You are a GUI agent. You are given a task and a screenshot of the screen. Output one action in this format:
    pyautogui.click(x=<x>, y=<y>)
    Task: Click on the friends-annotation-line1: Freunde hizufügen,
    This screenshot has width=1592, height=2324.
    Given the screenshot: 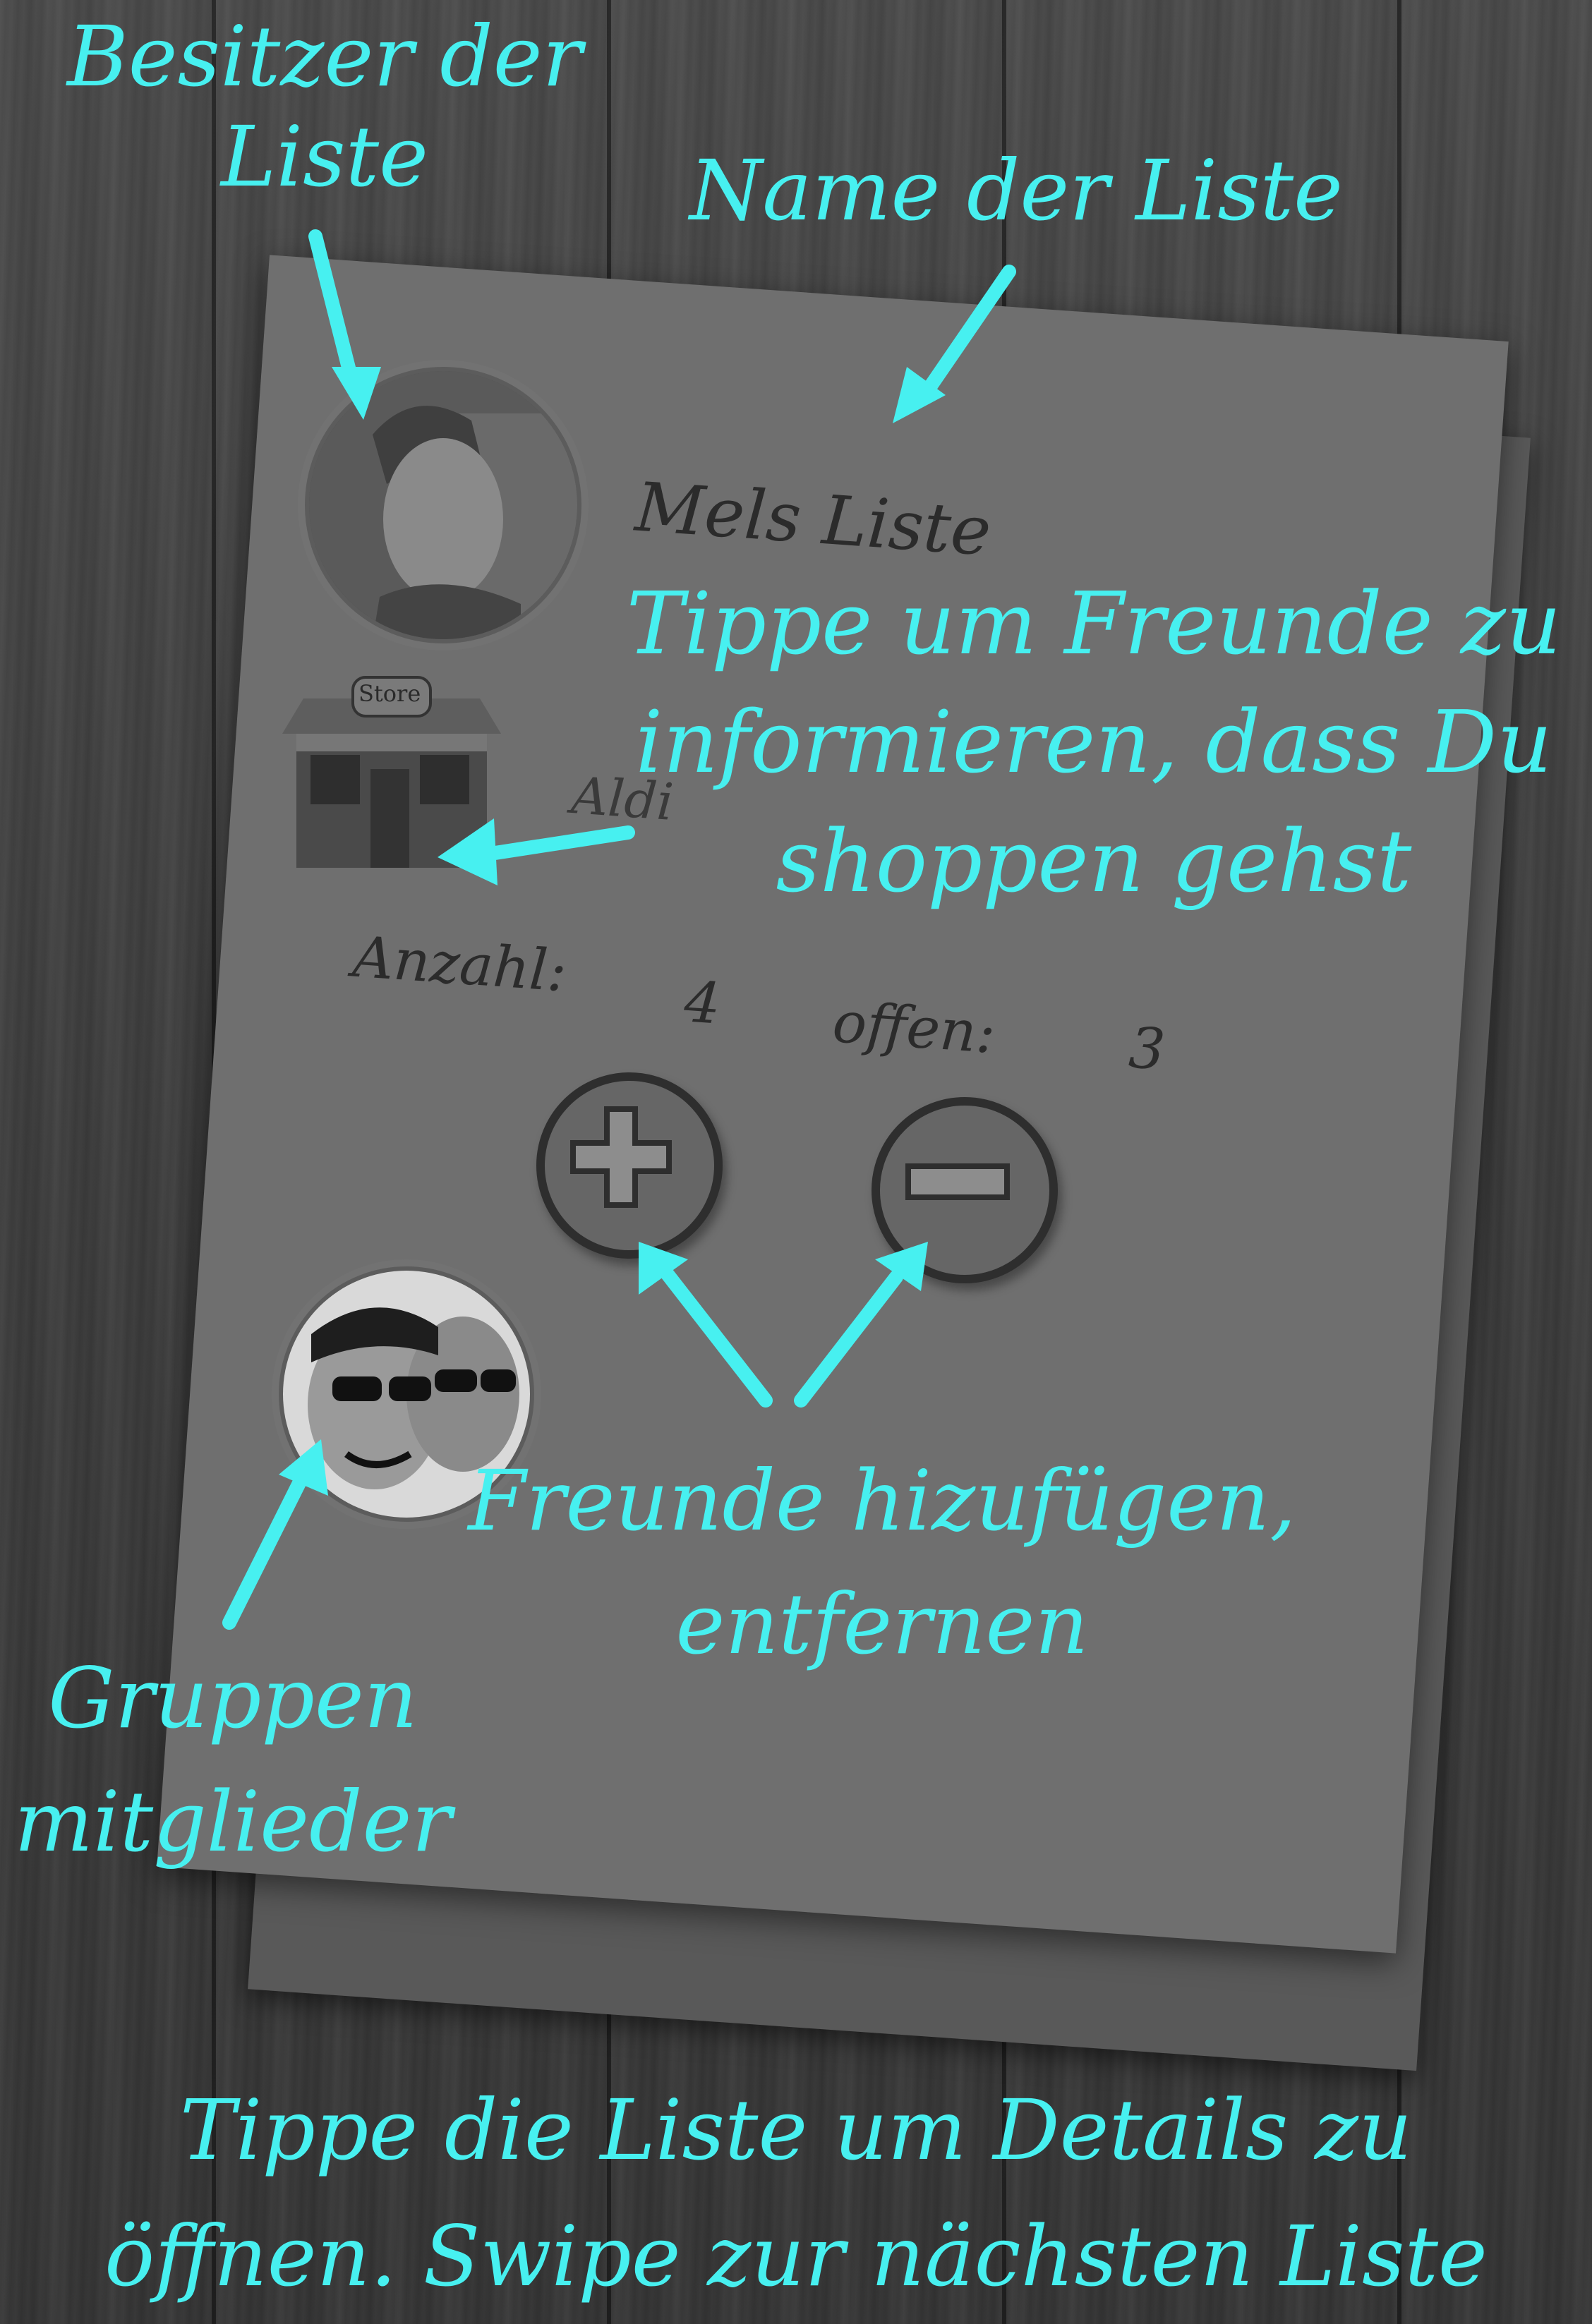 What is the action you would take?
    pyautogui.click(x=882, y=1500)
    